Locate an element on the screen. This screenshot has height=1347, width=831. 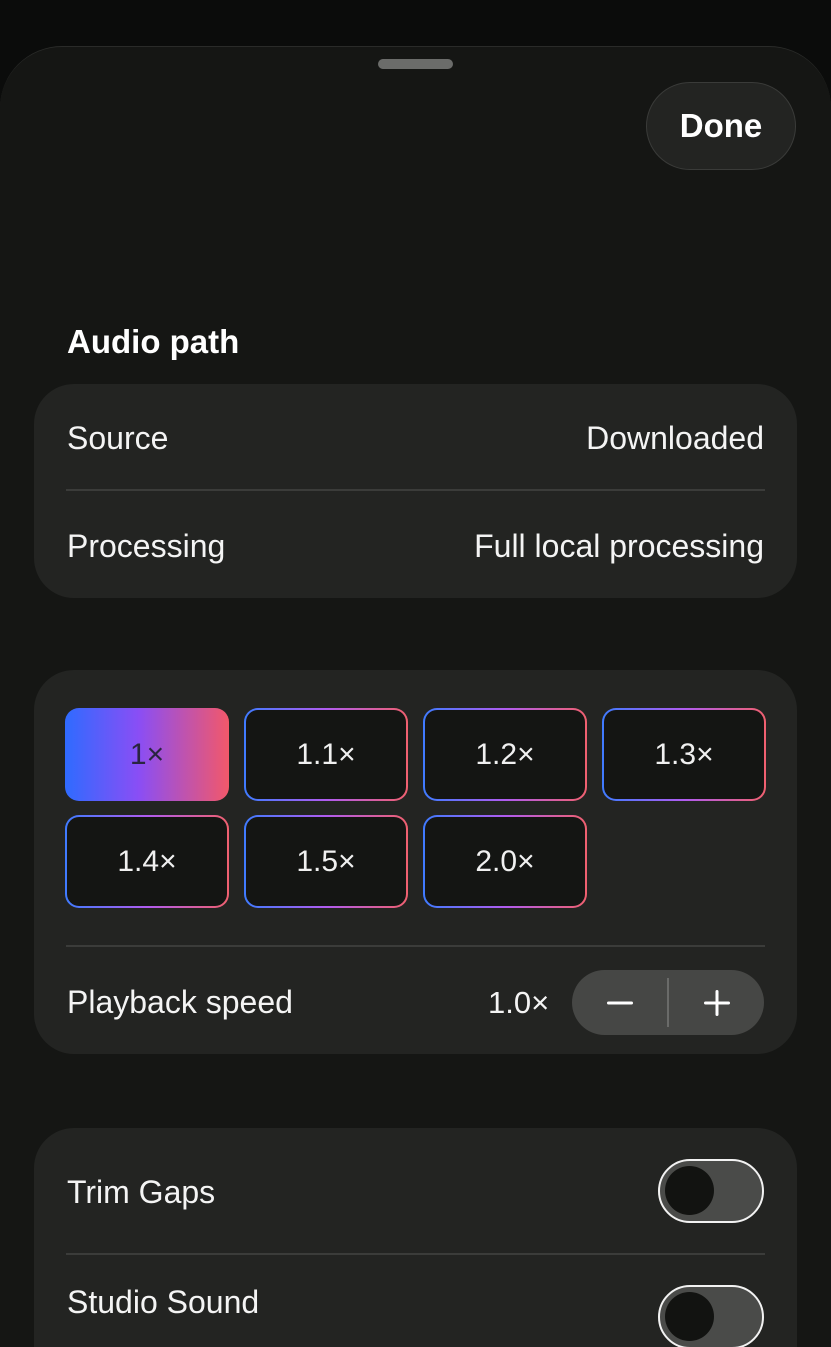
minus-icon is located at coordinates (619, 1002).